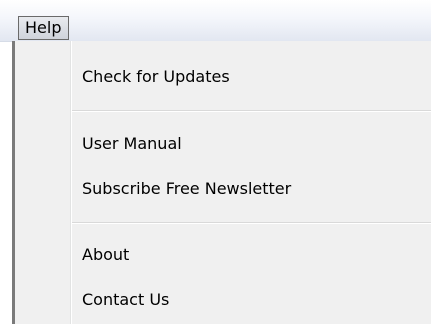 This screenshot has width=431, height=324. I want to click on menu-gutter-highlight, so click(71, 182).